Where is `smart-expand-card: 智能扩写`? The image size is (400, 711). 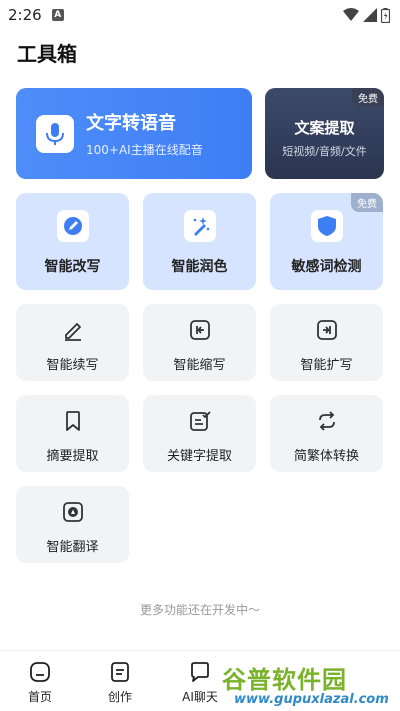
smart-expand-card: 智能扩写 is located at coordinates (326, 342).